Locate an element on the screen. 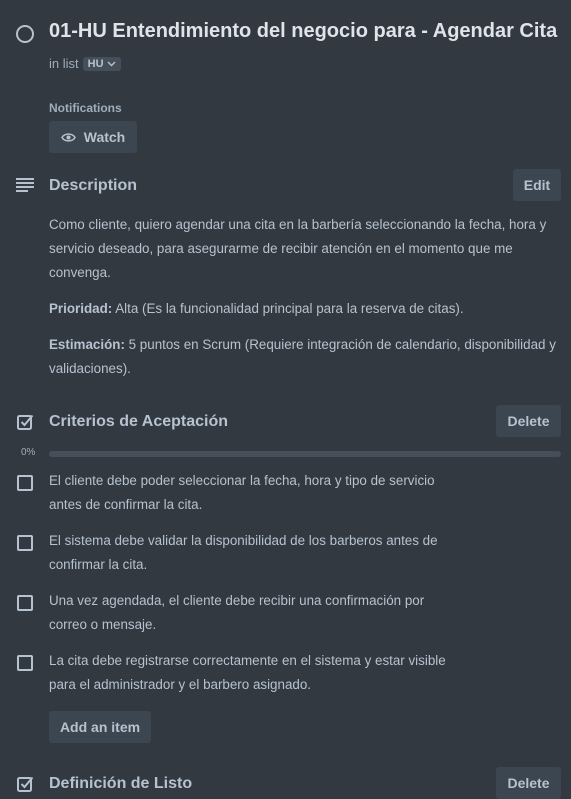 This screenshot has width=571, height=799. priority-label: Prioridad: is located at coordinates (81, 308).